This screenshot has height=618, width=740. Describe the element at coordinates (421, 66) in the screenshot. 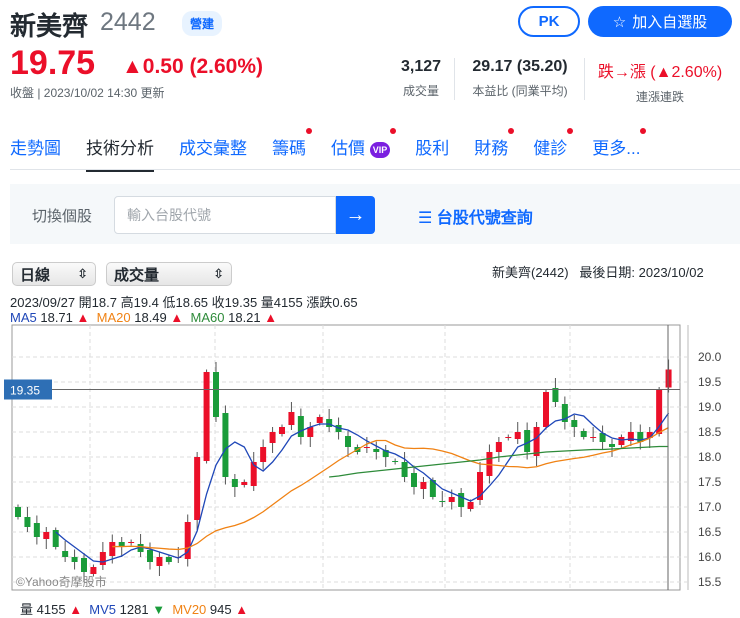

I see `stat-value: 3,127` at that location.